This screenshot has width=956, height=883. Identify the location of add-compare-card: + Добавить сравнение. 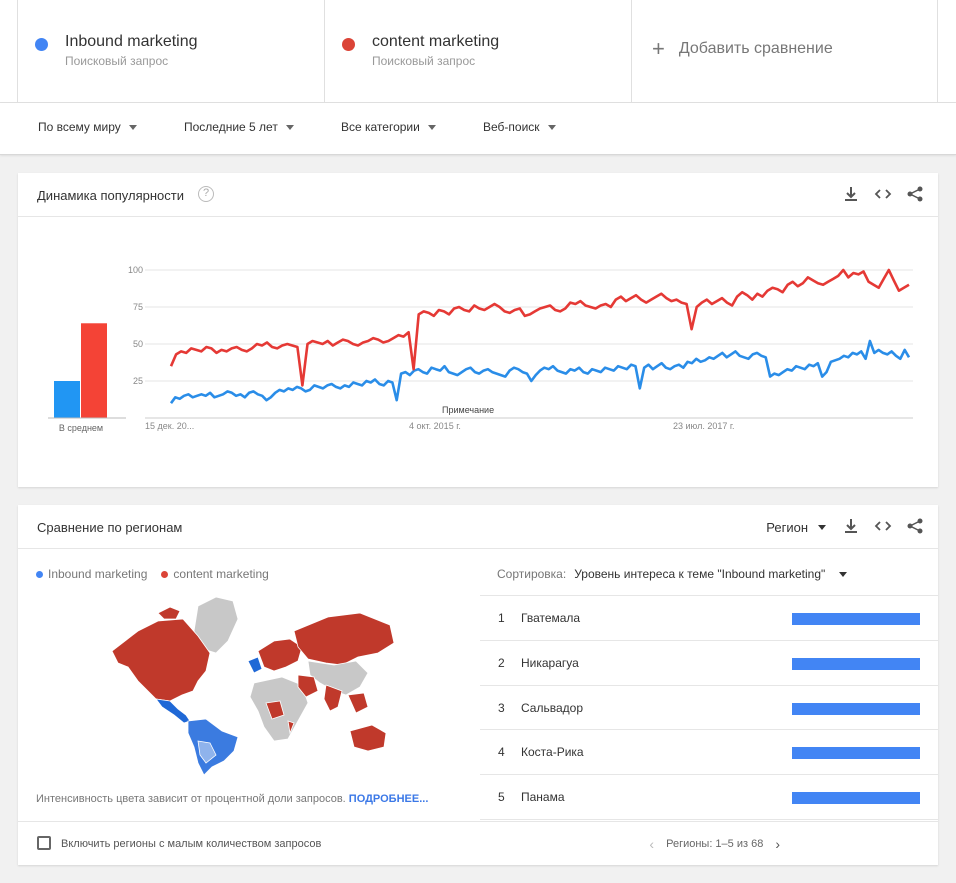
(784, 51).